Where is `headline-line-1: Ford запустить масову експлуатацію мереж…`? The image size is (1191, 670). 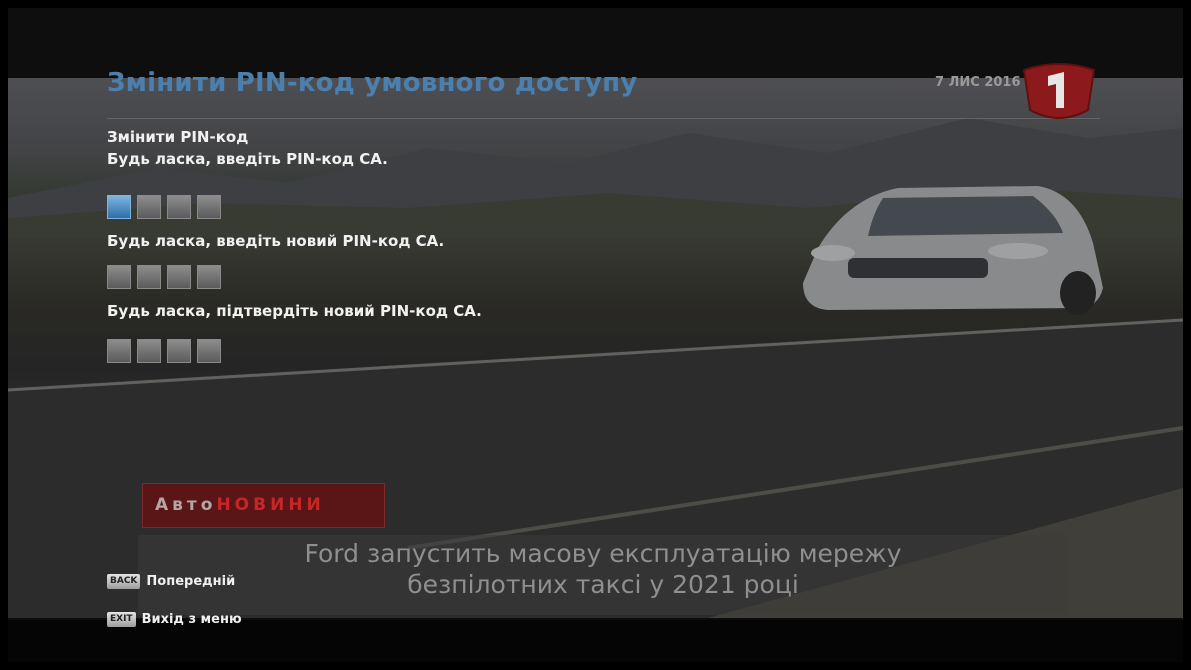 headline-line-1: Ford запустить масову експлуатацію мереж… is located at coordinates (603, 553).